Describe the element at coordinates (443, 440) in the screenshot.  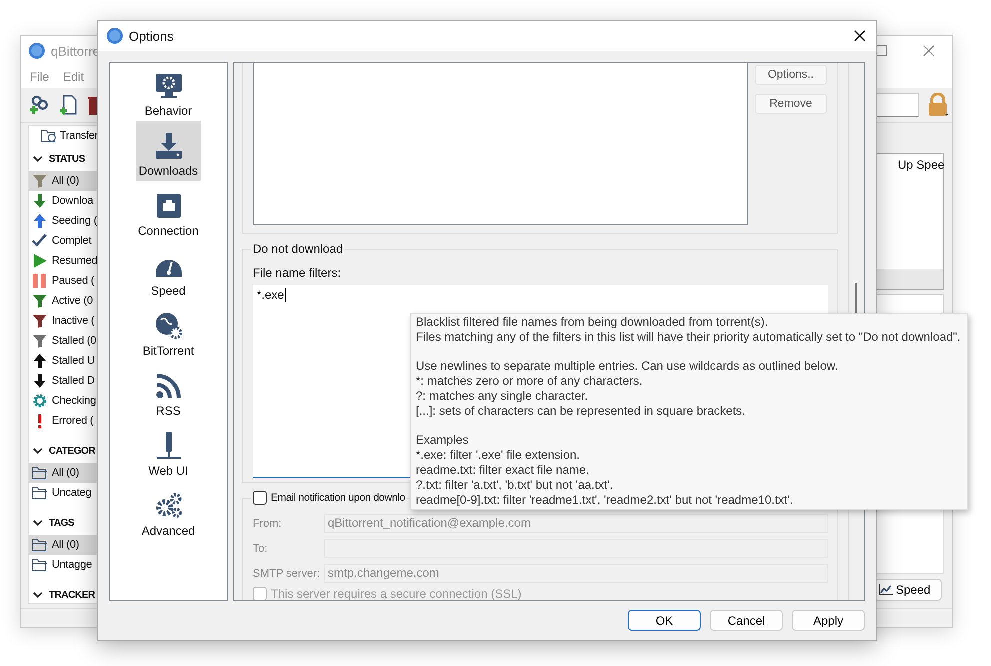
I see `tooltip-text: Examples` at that location.